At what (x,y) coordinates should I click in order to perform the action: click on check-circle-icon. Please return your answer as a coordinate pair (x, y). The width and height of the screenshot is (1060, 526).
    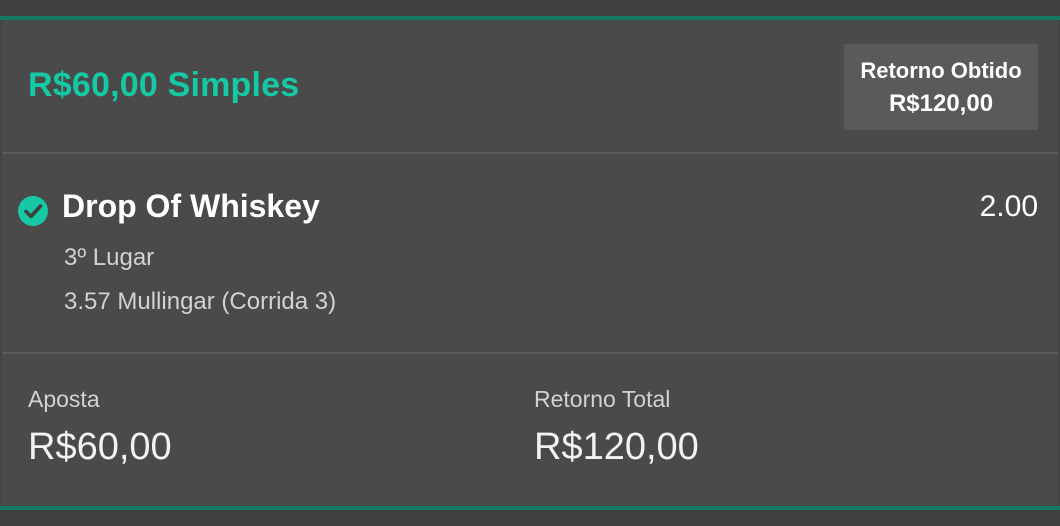
    Looking at the image, I should click on (33, 211).